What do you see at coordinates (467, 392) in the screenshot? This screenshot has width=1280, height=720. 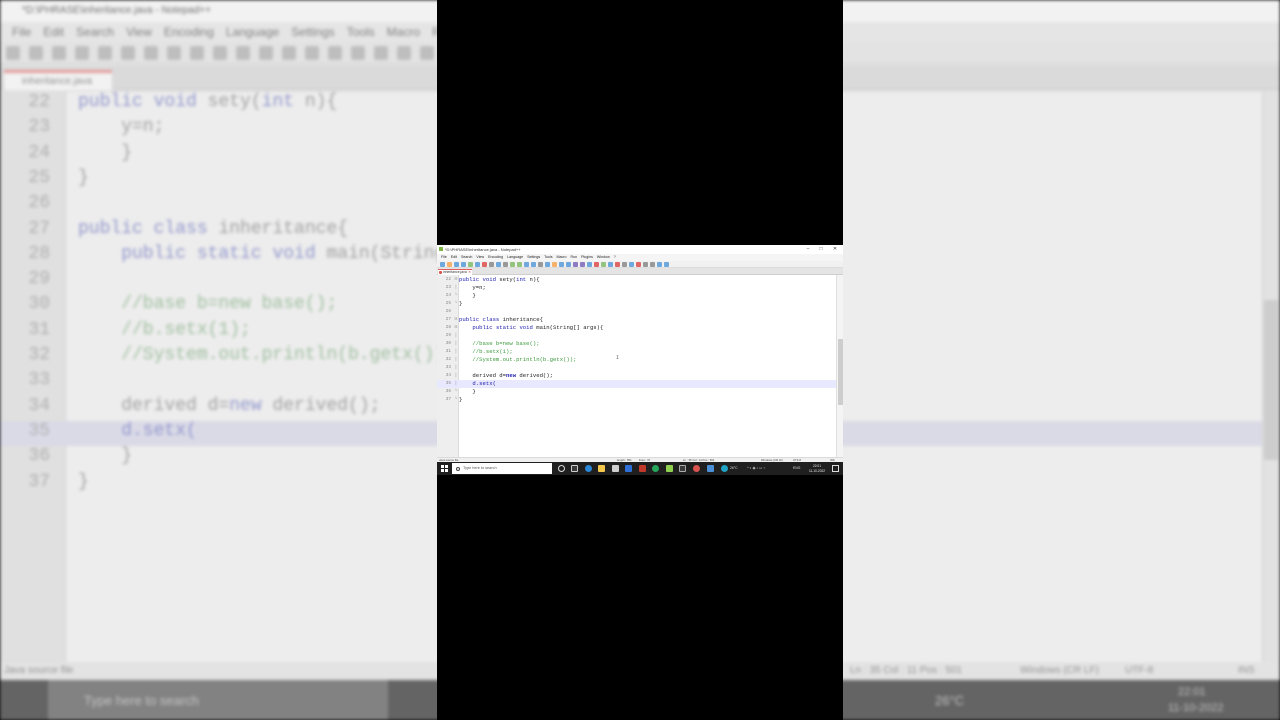 I see `code-text: }` at bounding box center [467, 392].